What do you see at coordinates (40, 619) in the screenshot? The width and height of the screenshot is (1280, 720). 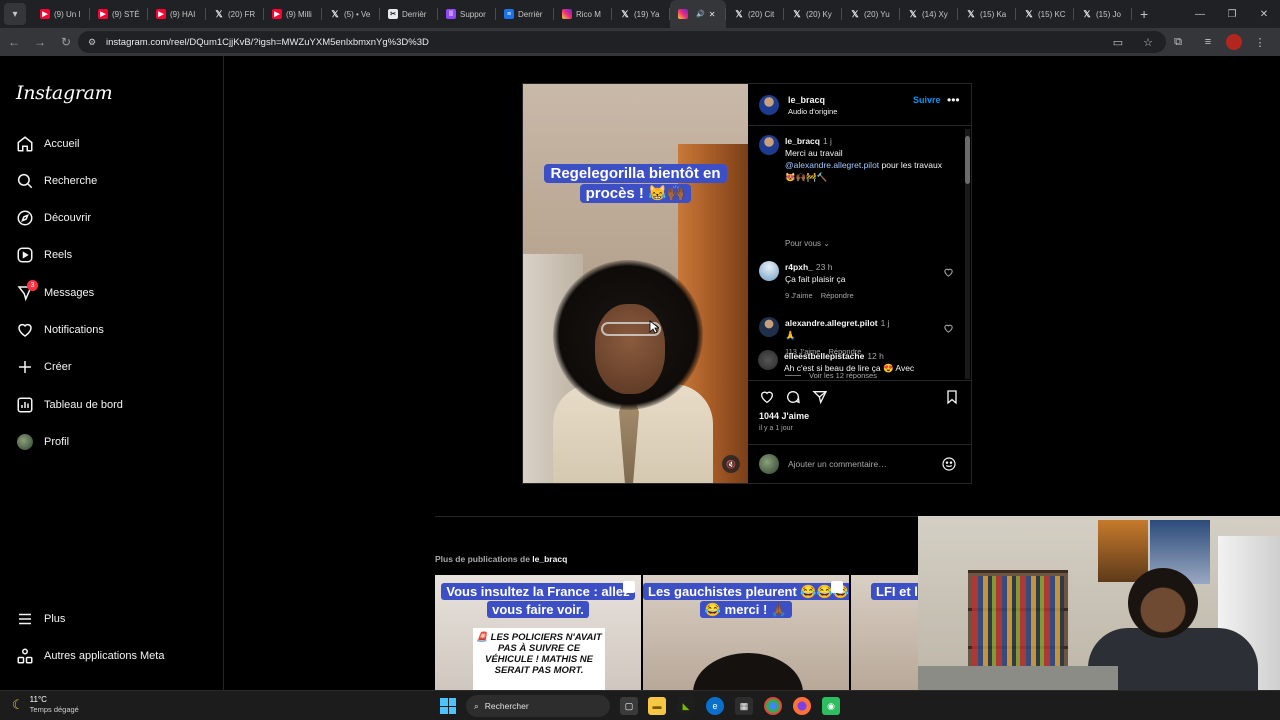 I see `sidebar-item-plus: Plus` at bounding box center [40, 619].